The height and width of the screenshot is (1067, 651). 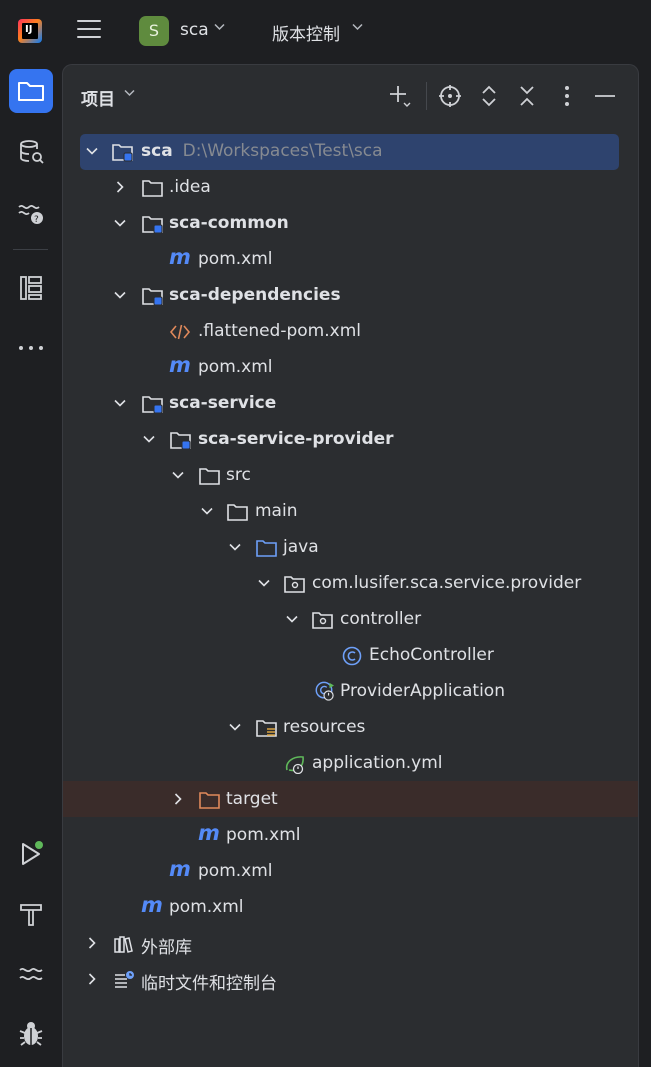 I want to click on xml-file-icon, so click(x=180, y=332).